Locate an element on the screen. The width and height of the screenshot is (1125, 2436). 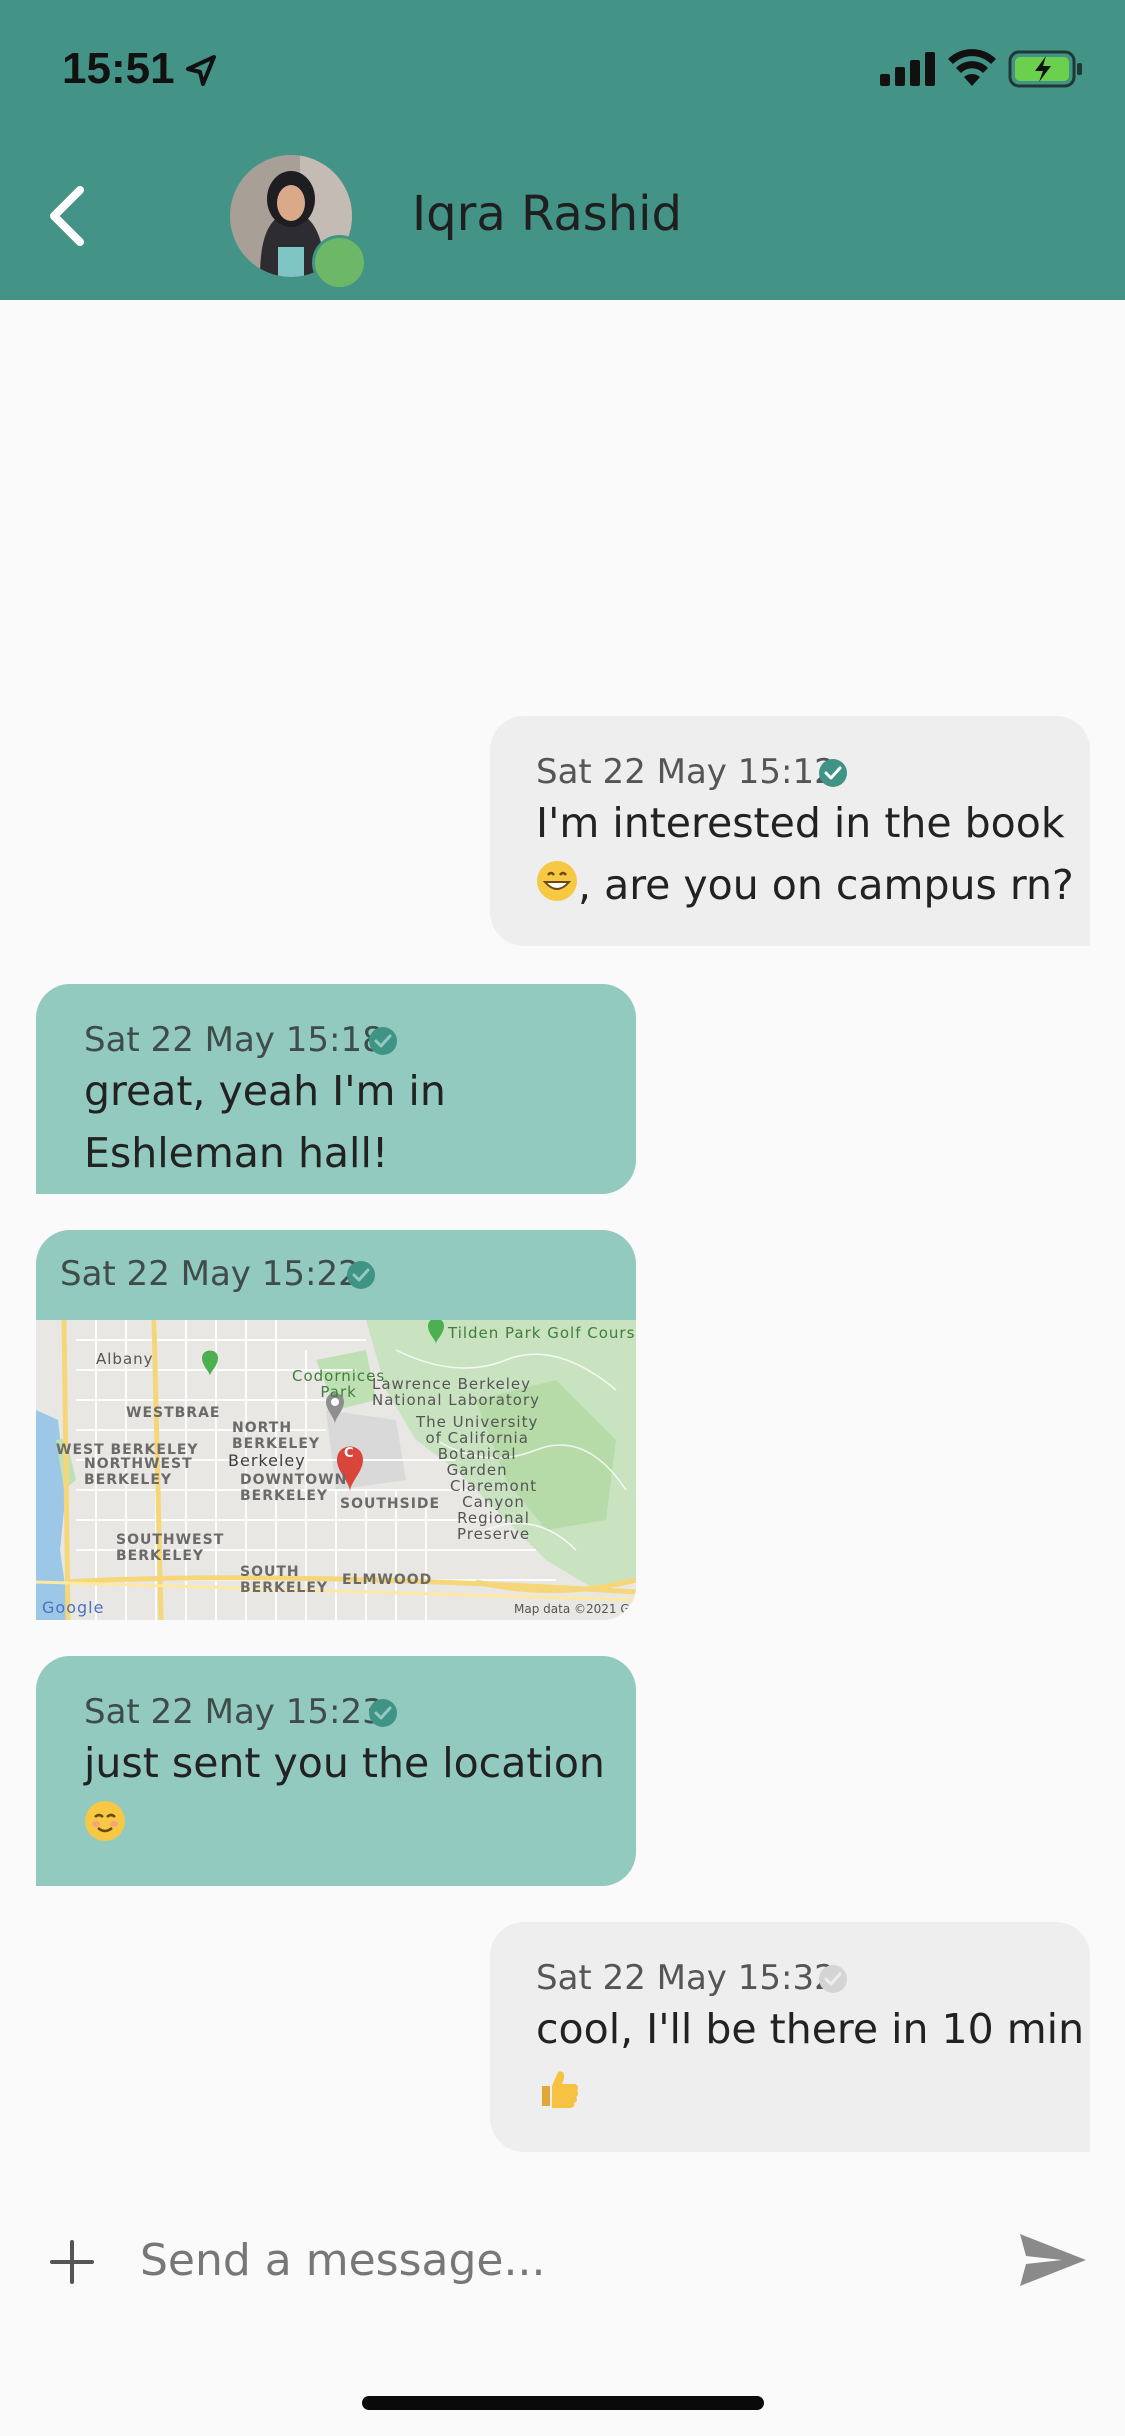
map-label-southside: SOUTHSIDE is located at coordinates (390, 1504).